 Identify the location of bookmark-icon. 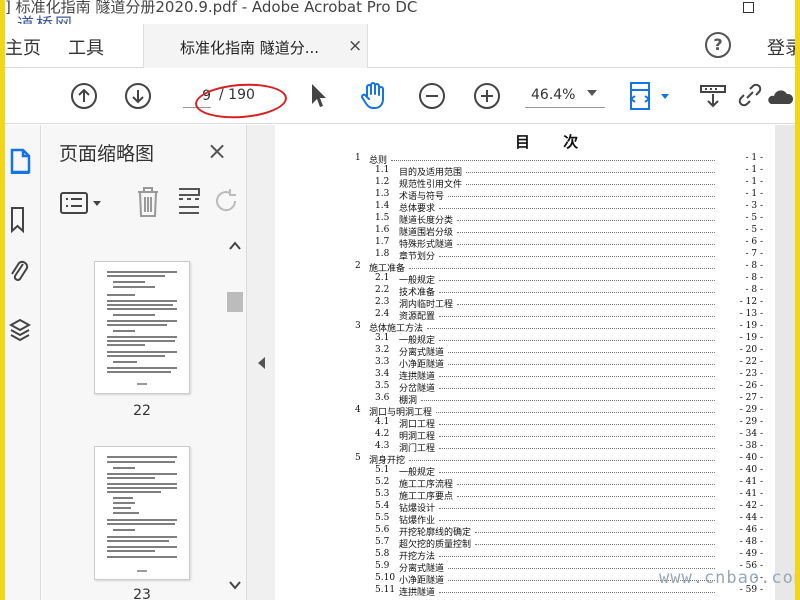
(19, 220).